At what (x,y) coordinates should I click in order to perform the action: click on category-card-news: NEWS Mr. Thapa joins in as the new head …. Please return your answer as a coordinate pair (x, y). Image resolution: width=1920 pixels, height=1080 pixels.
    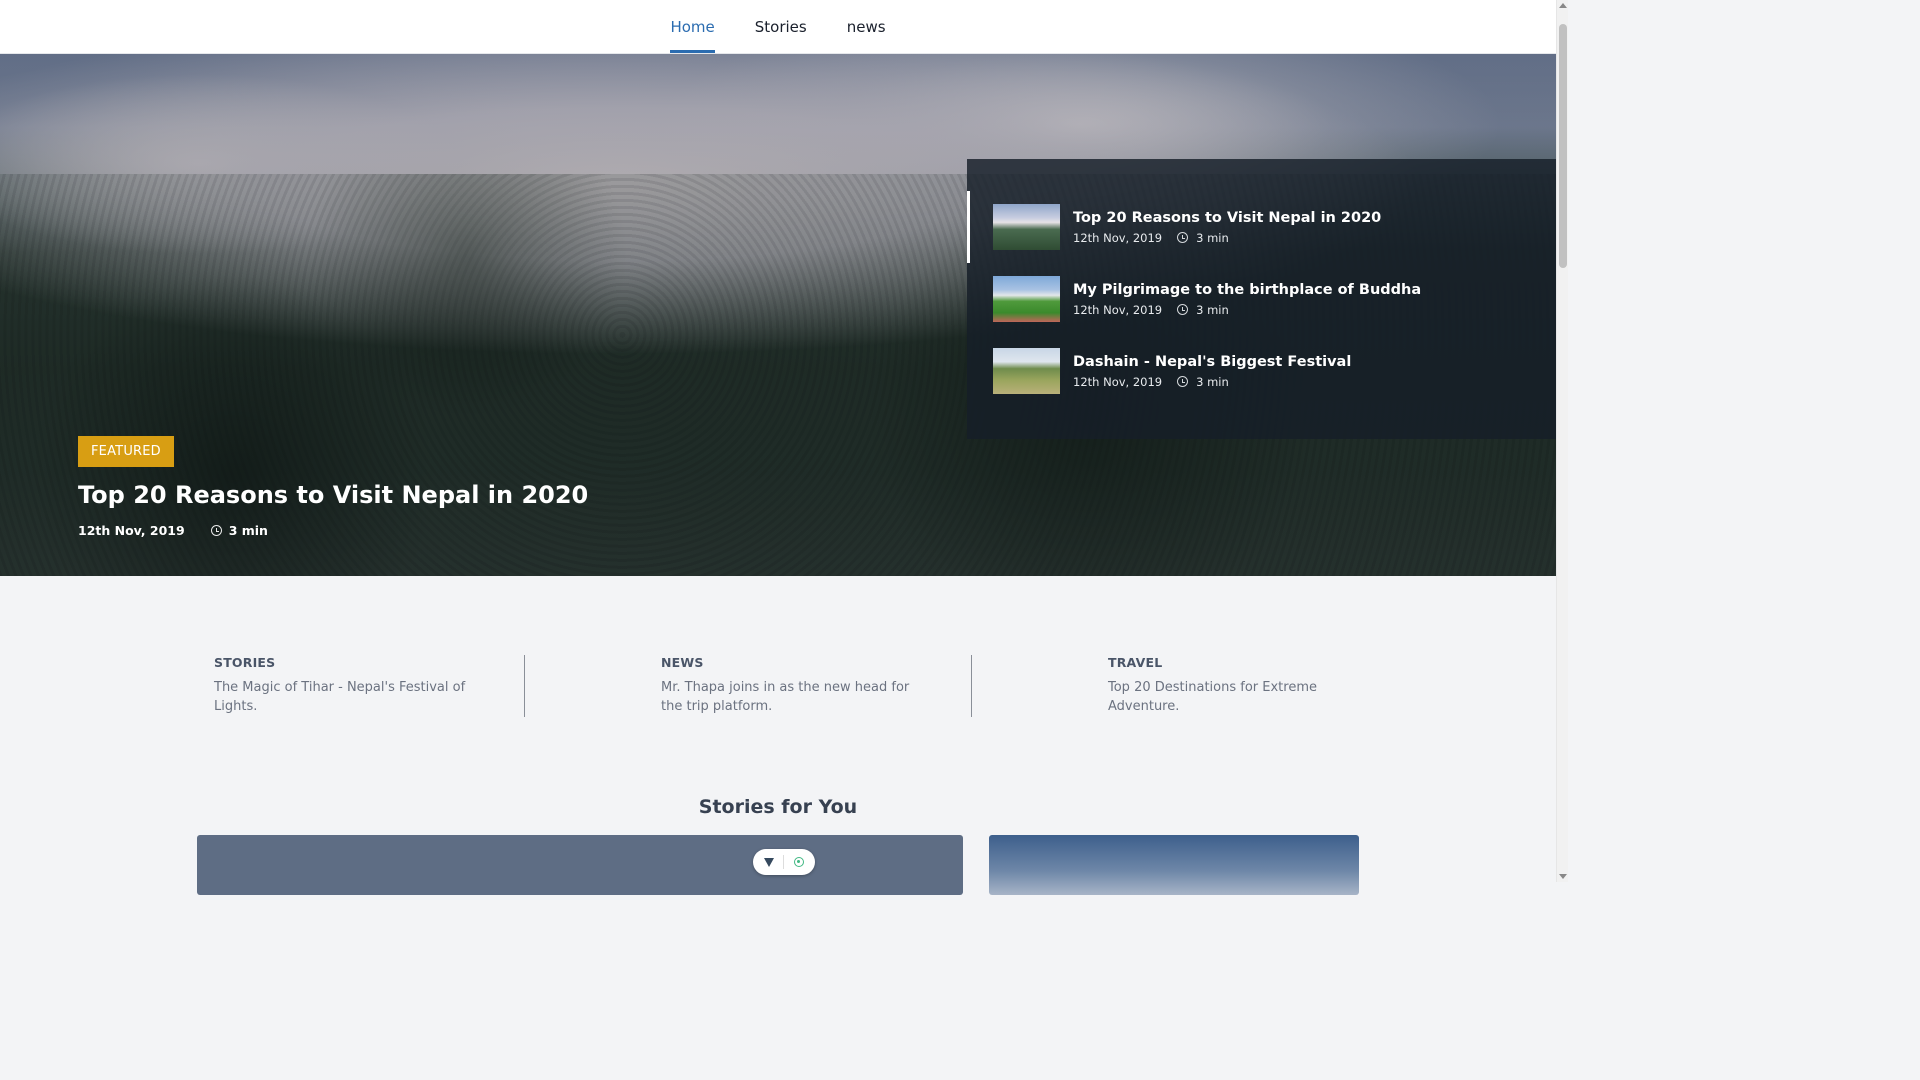
    Looking at the image, I should click on (788, 686).